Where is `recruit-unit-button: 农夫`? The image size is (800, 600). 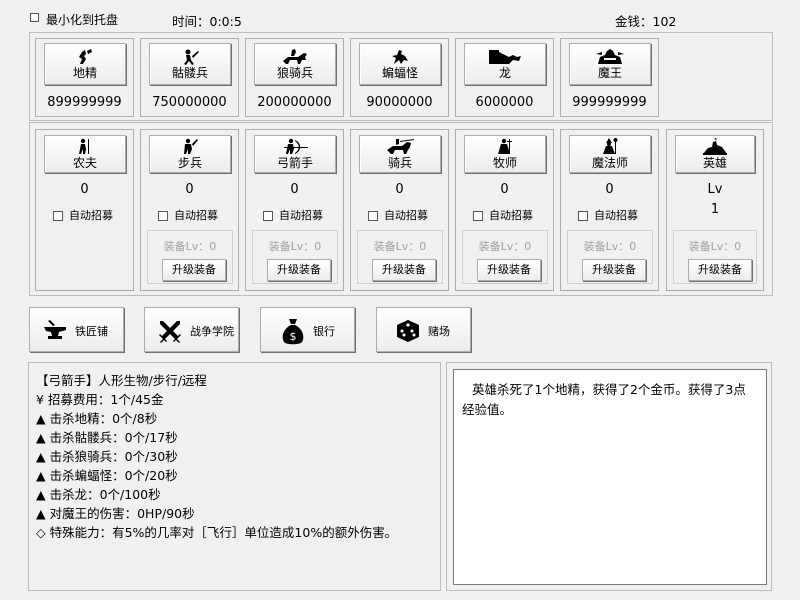
recruit-unit-button: 农夫 is located at coordinates (85, 154).